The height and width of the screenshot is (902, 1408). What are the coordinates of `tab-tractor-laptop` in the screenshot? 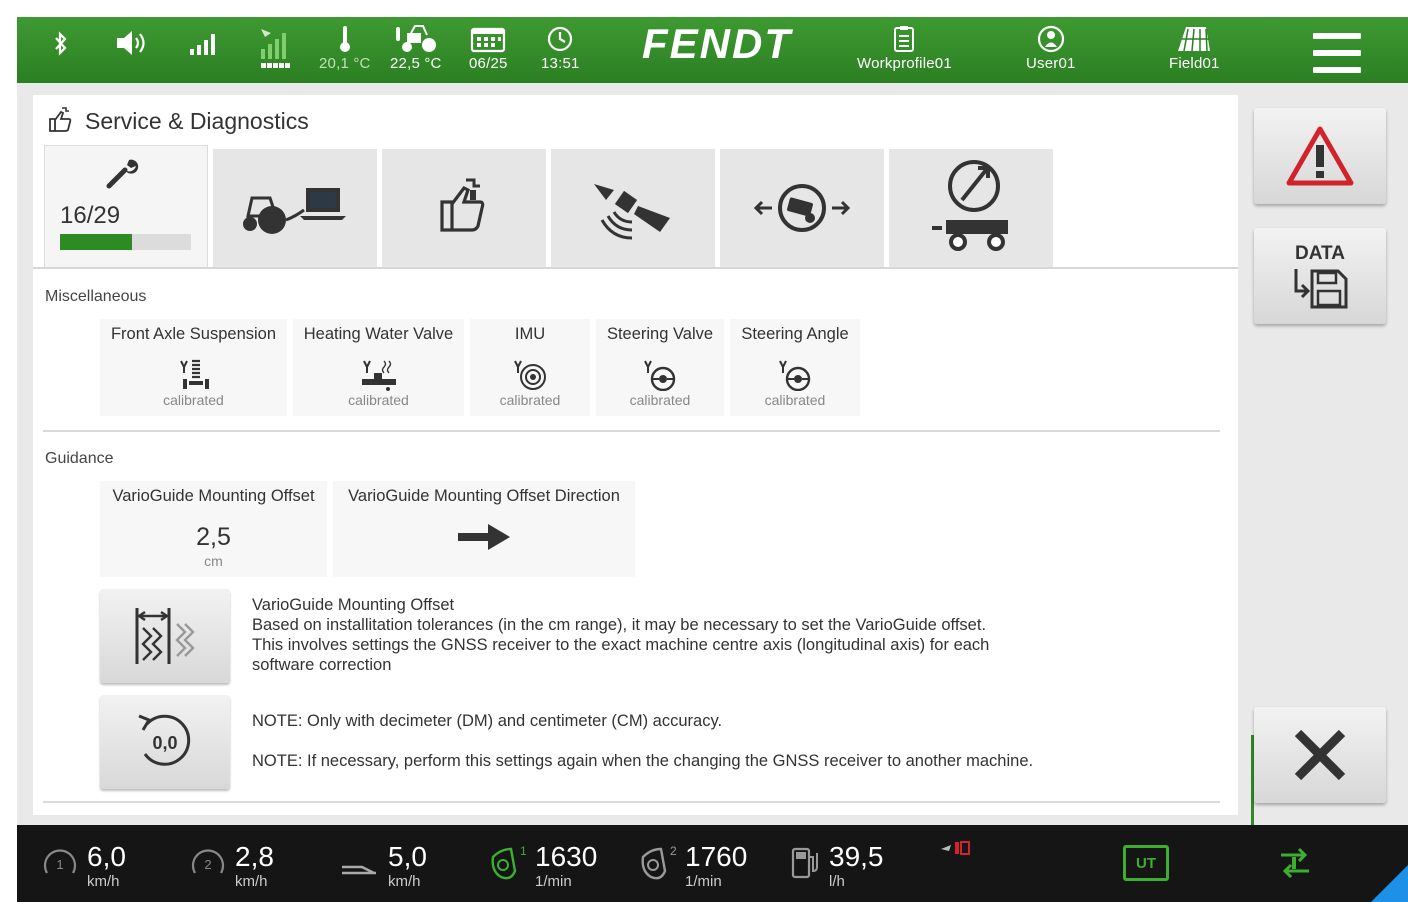 It's located at (295, 208).